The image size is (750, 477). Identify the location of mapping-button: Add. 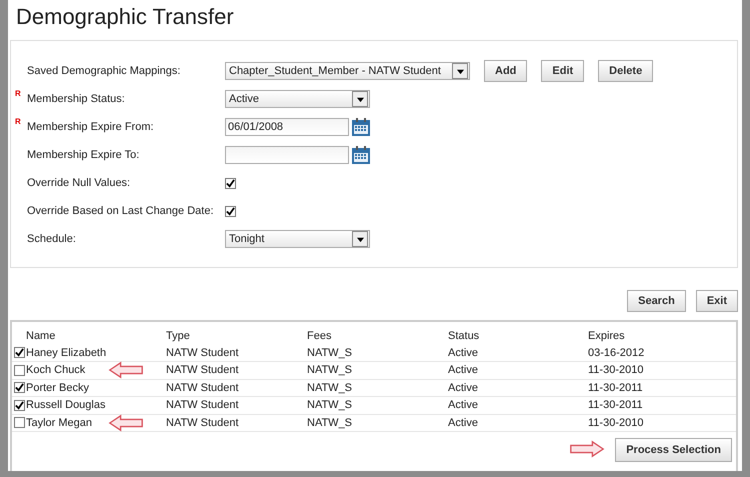
(506, 71).